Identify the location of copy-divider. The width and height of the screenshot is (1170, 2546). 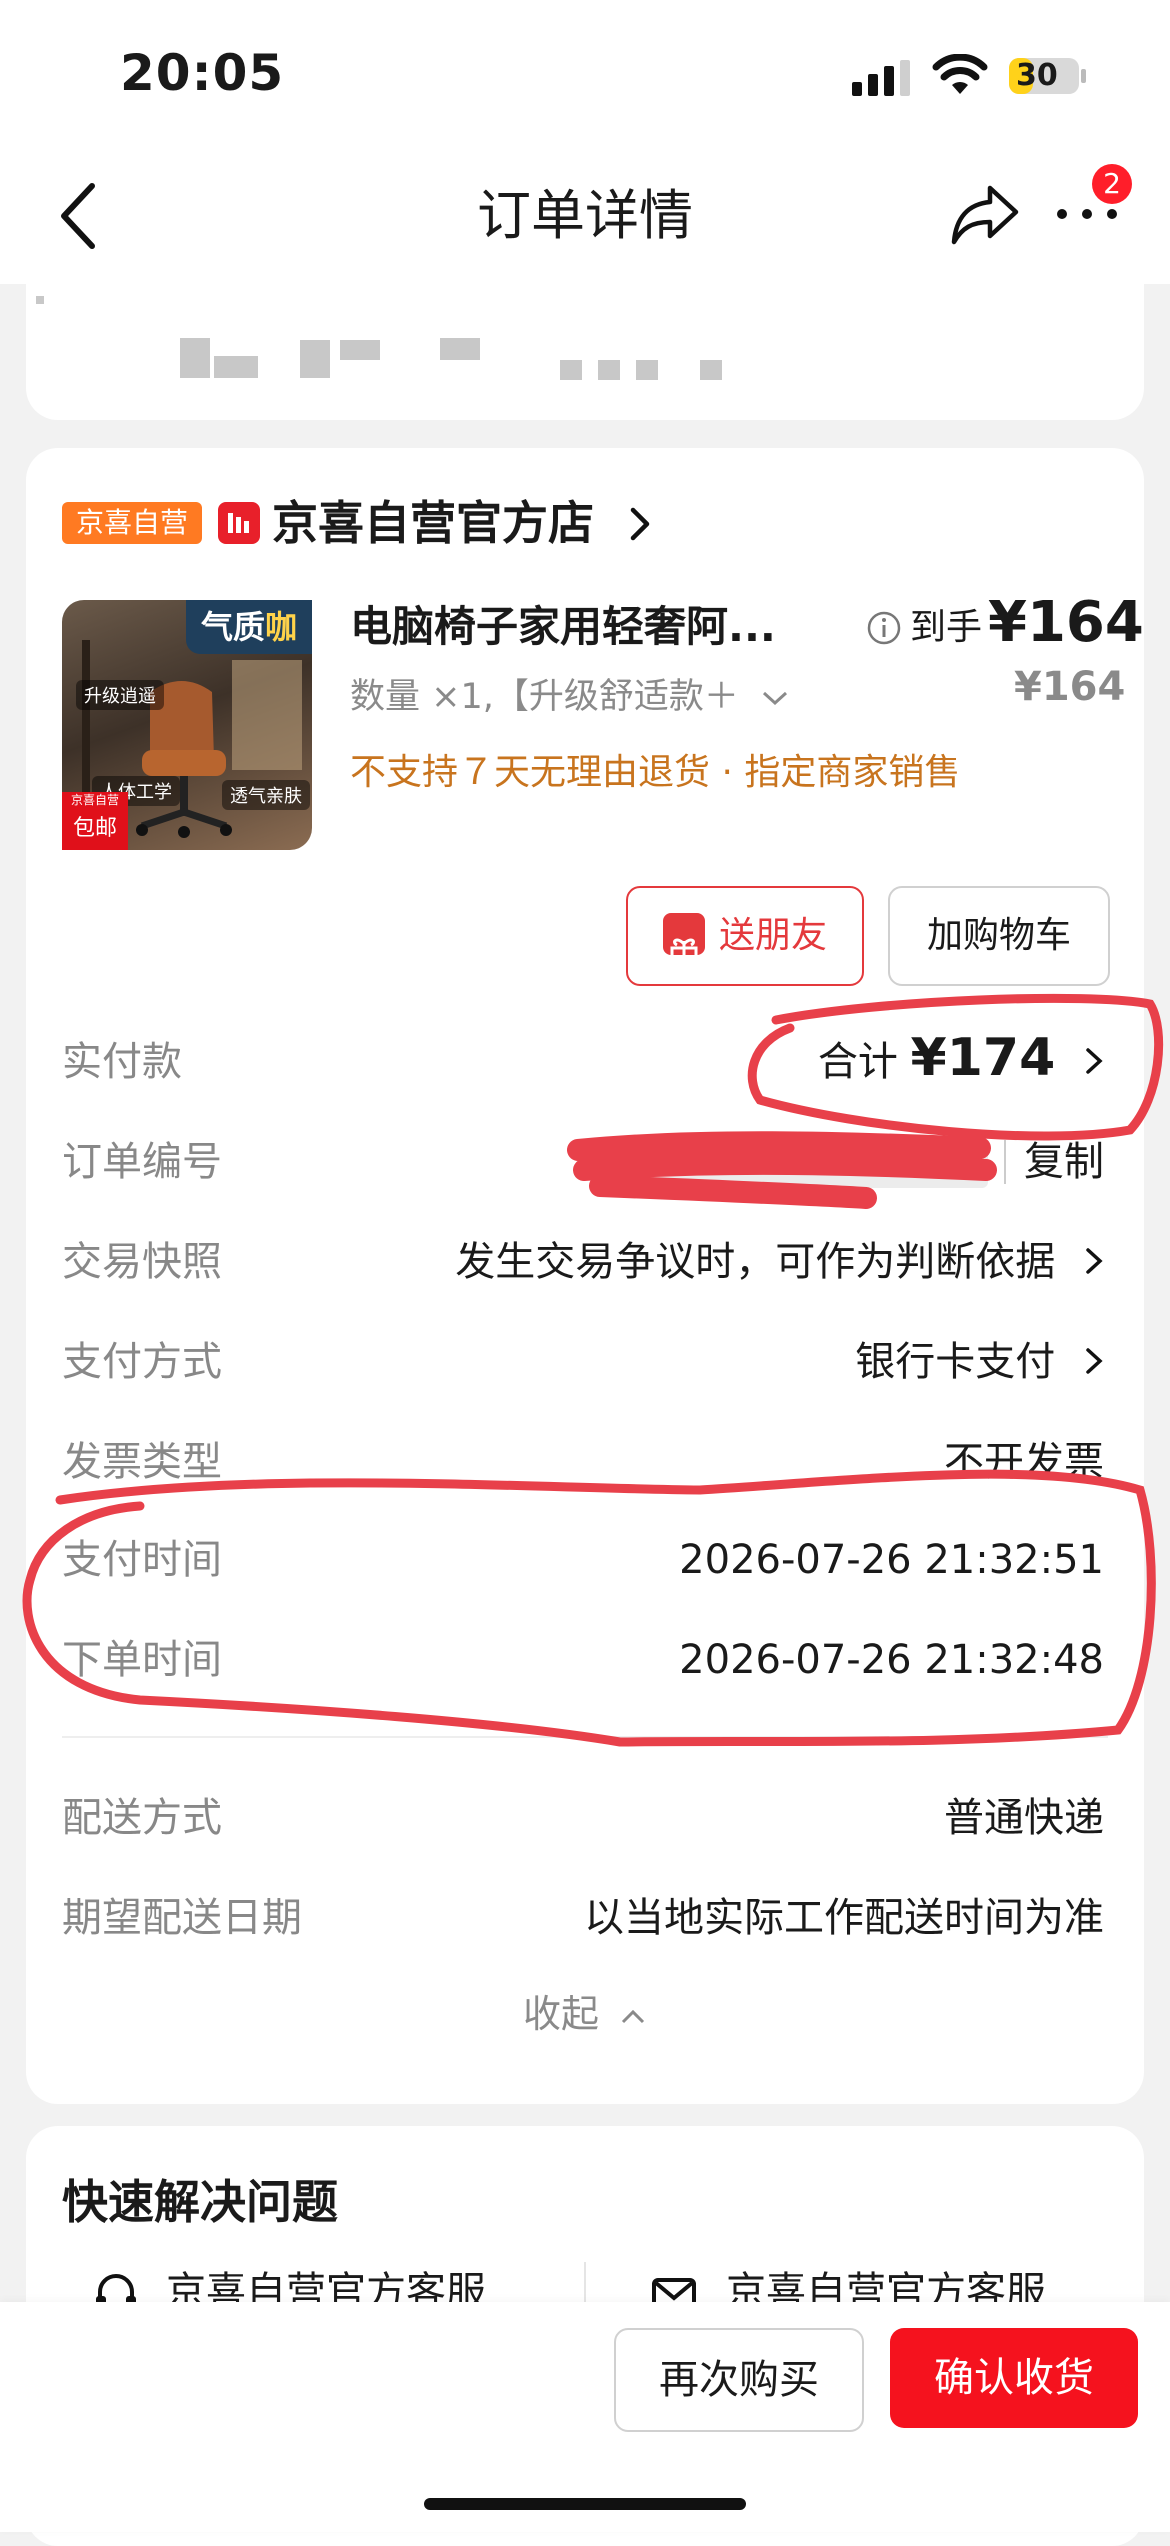
(1005, 1162).